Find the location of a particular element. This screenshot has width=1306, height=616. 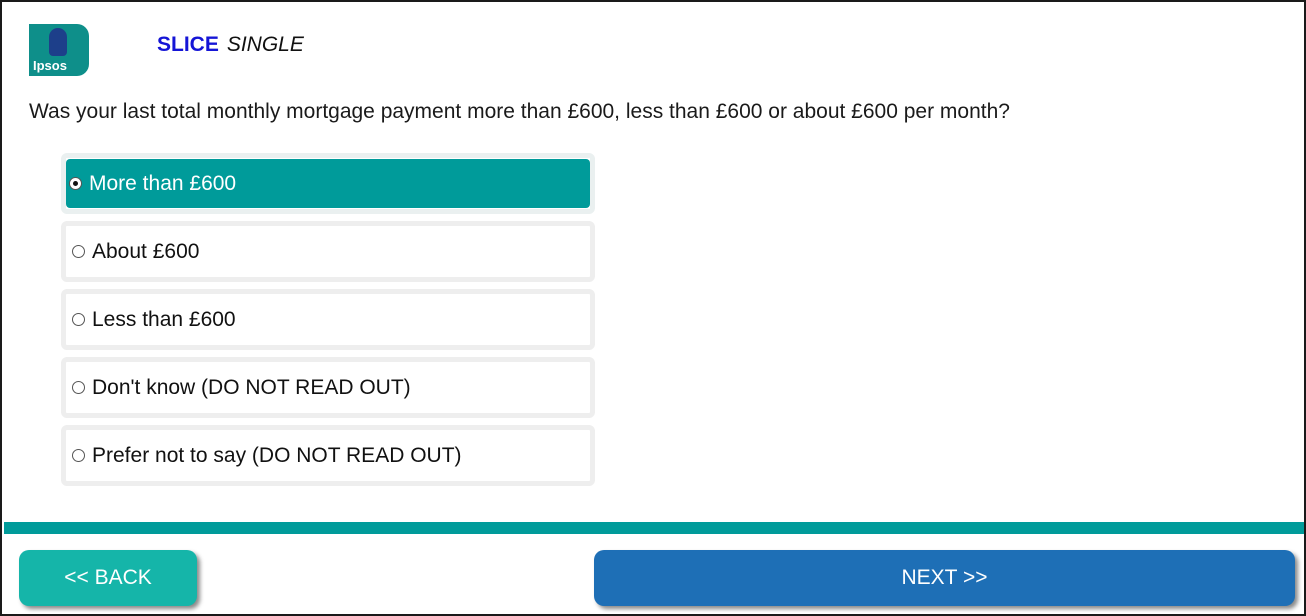

logo-text: Ipsos is located at coordinates (50, 65).